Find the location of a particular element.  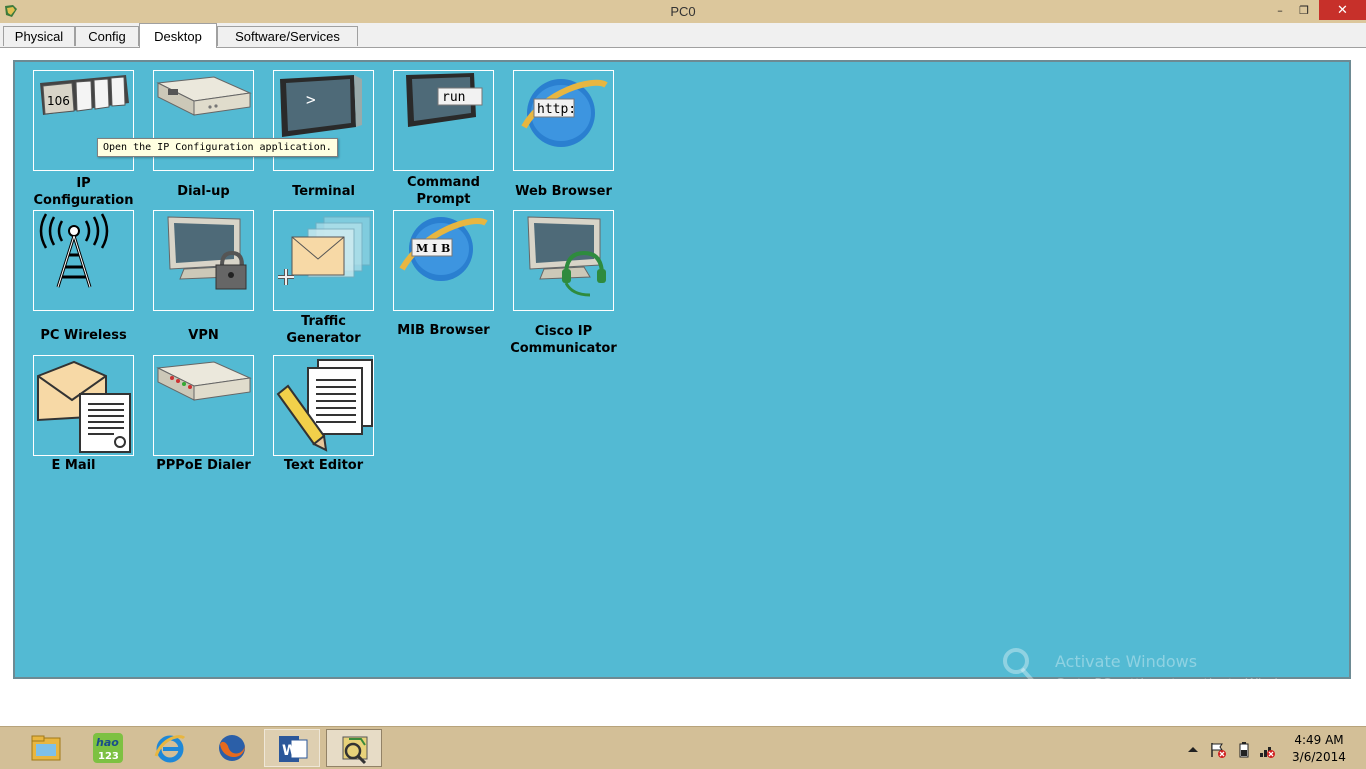

tab-physical: Physical is located at coordinates (39, 36).